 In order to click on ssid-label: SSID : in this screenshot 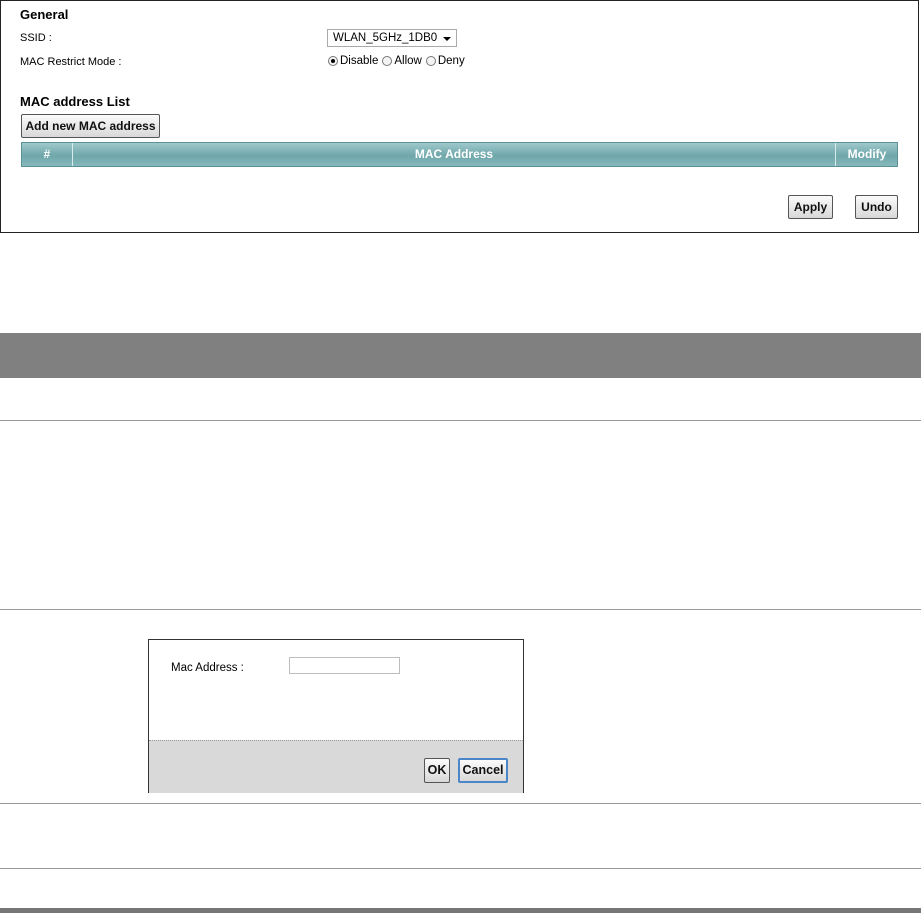, I will do `click(36, 38)`.